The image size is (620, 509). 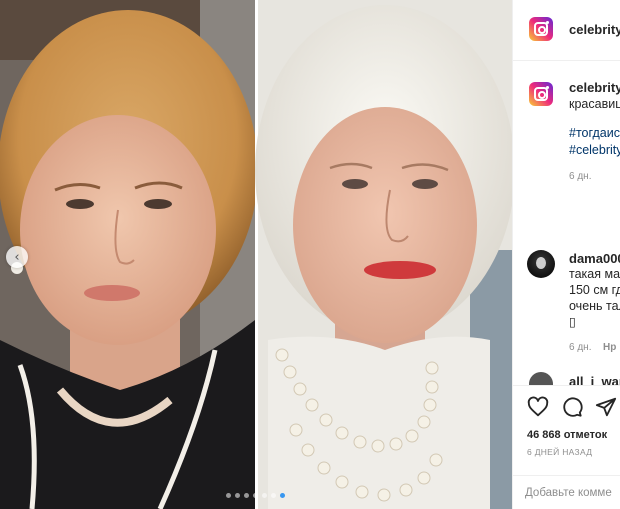 I want to click on comment-emoji: ▯, so click(x=572, y=322).